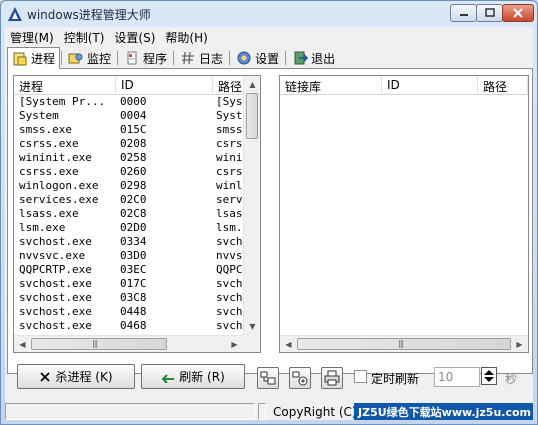  I want to click on tab-monitor-label: 监控, so click(99, 58).